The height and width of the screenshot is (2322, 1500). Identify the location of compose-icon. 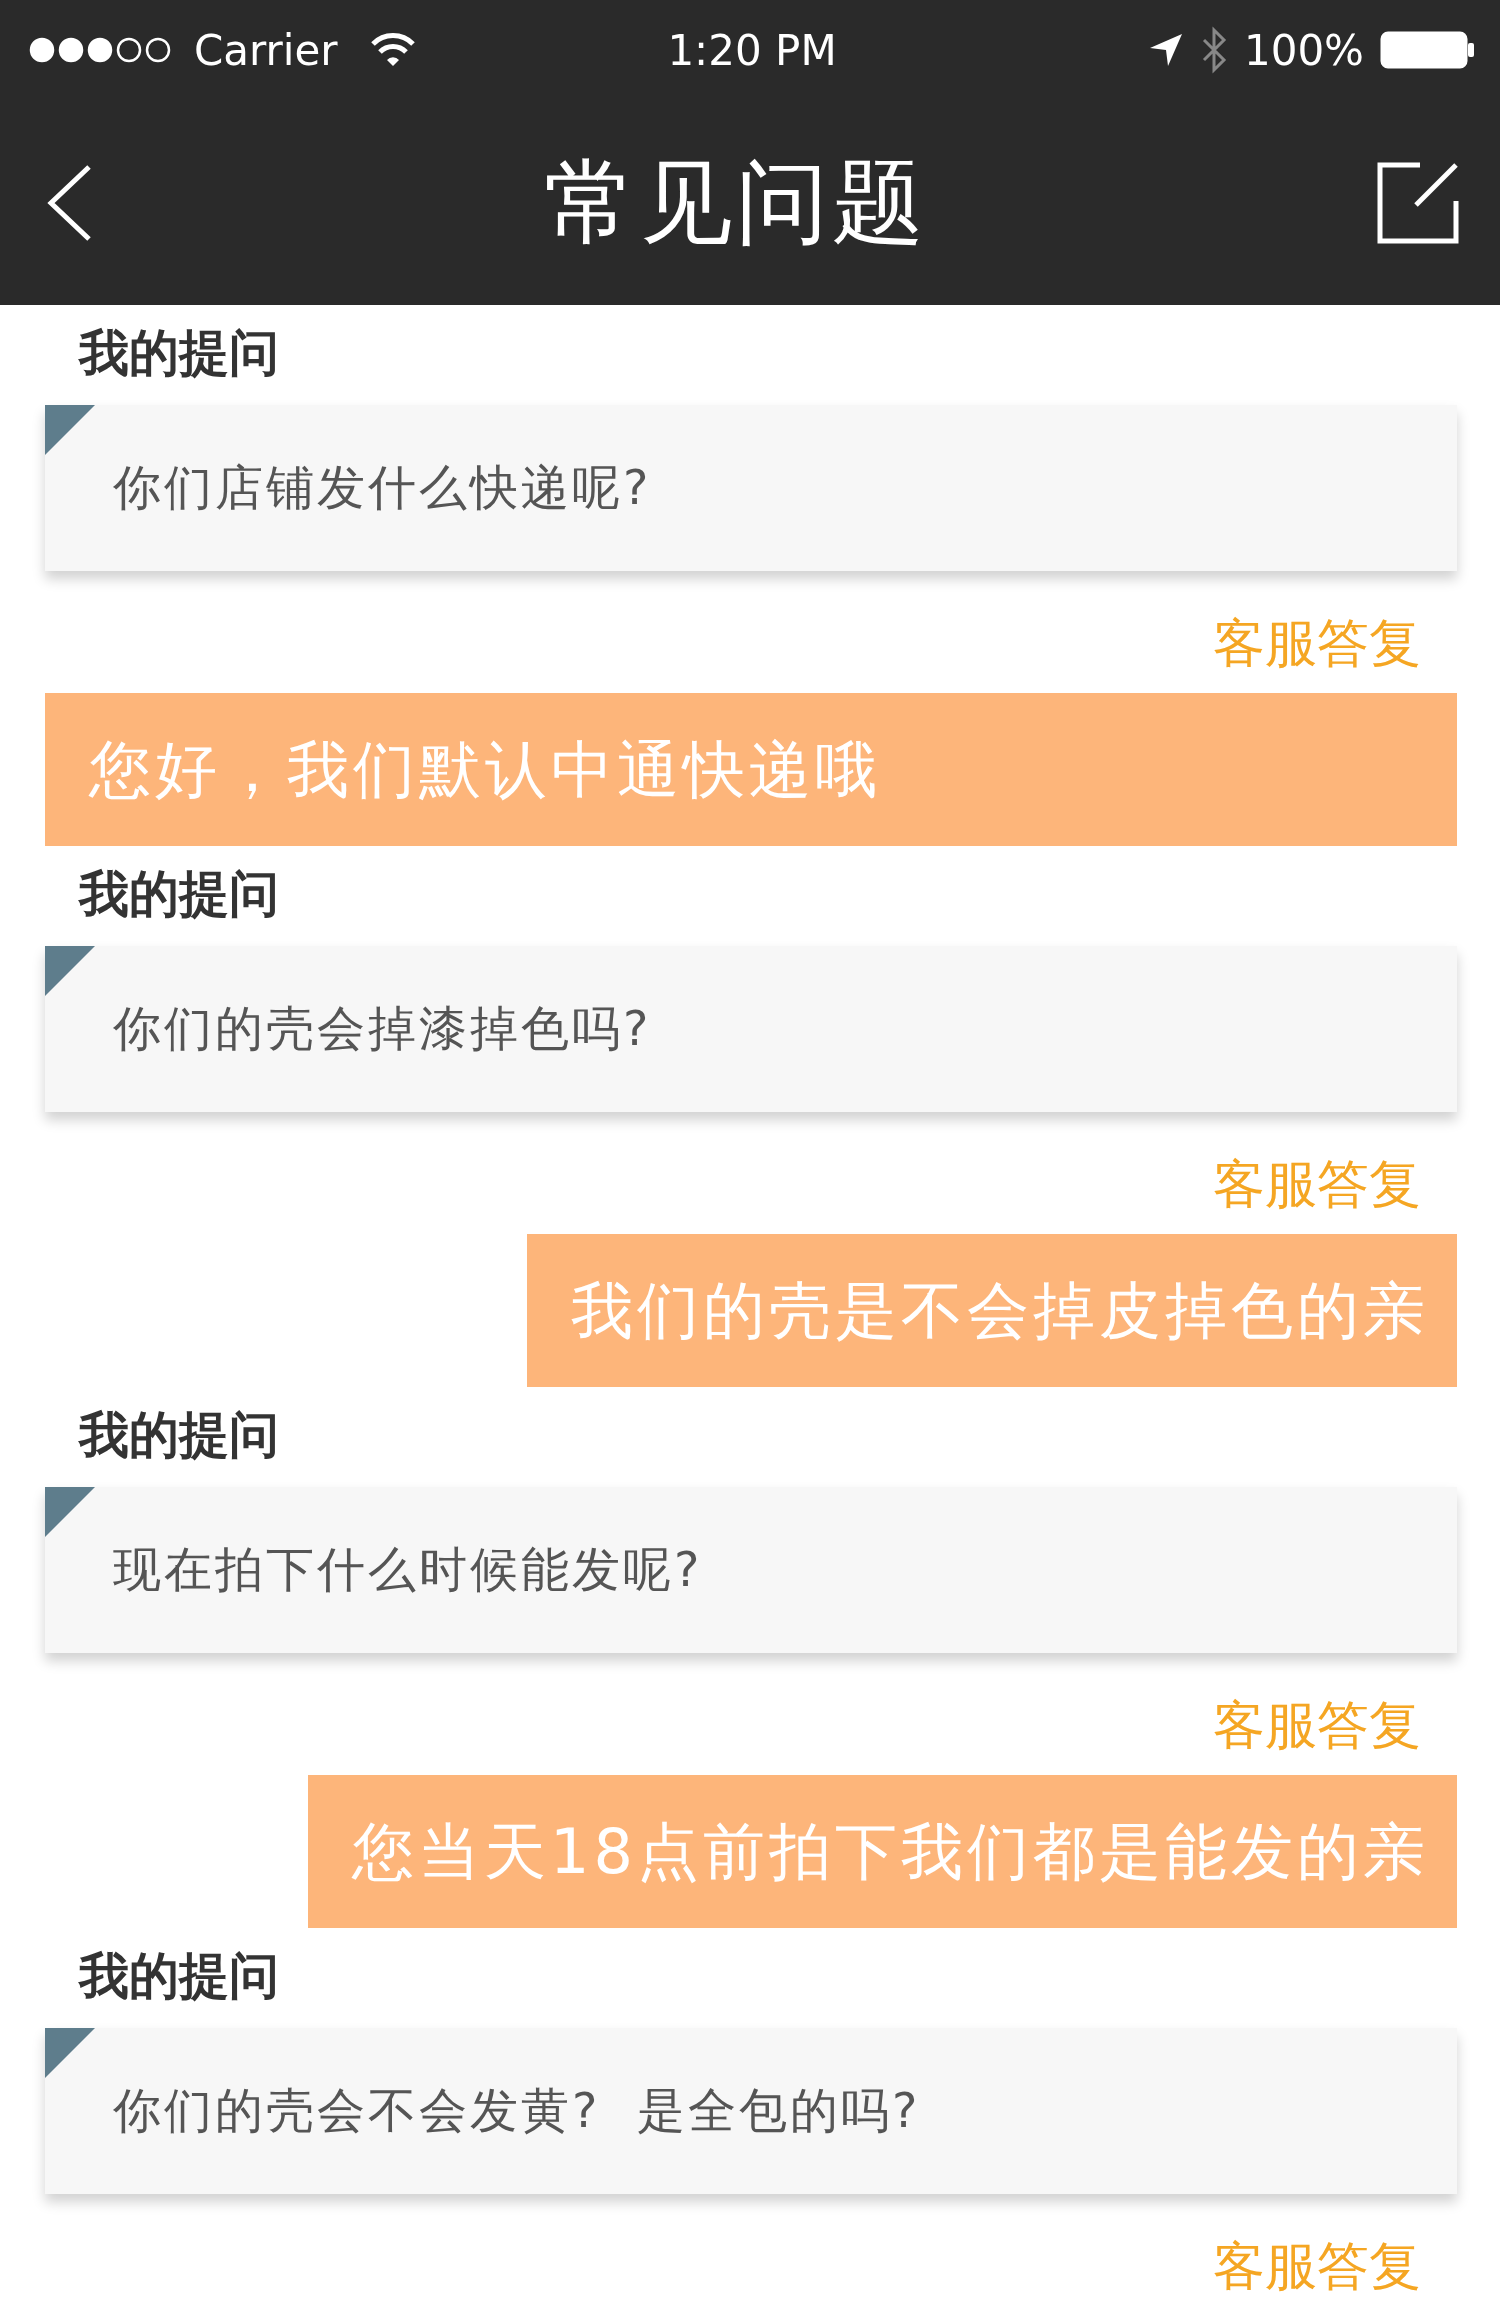
(1418, 202).